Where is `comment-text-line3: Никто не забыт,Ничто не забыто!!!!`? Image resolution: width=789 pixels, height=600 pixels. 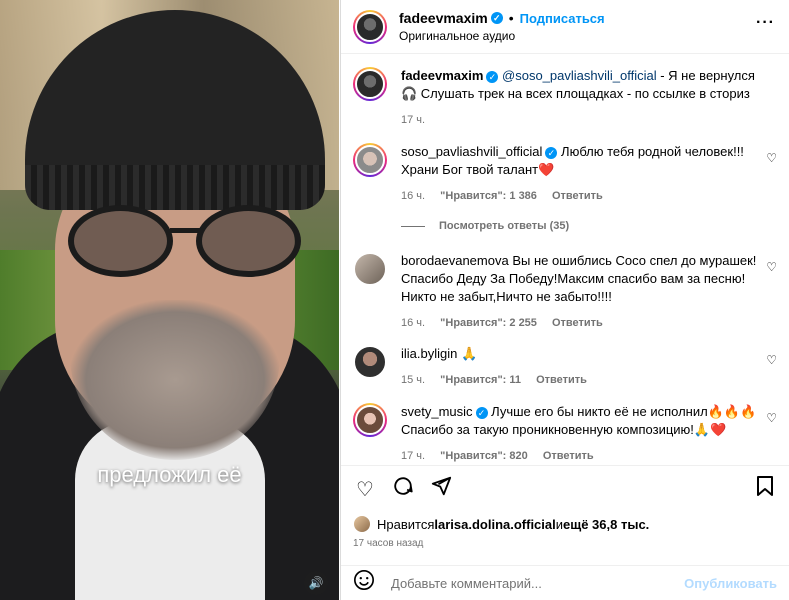
comment-text-line3: Никто не забыт,Ничто не забыто!!!! is located at coordinates (506, 296).